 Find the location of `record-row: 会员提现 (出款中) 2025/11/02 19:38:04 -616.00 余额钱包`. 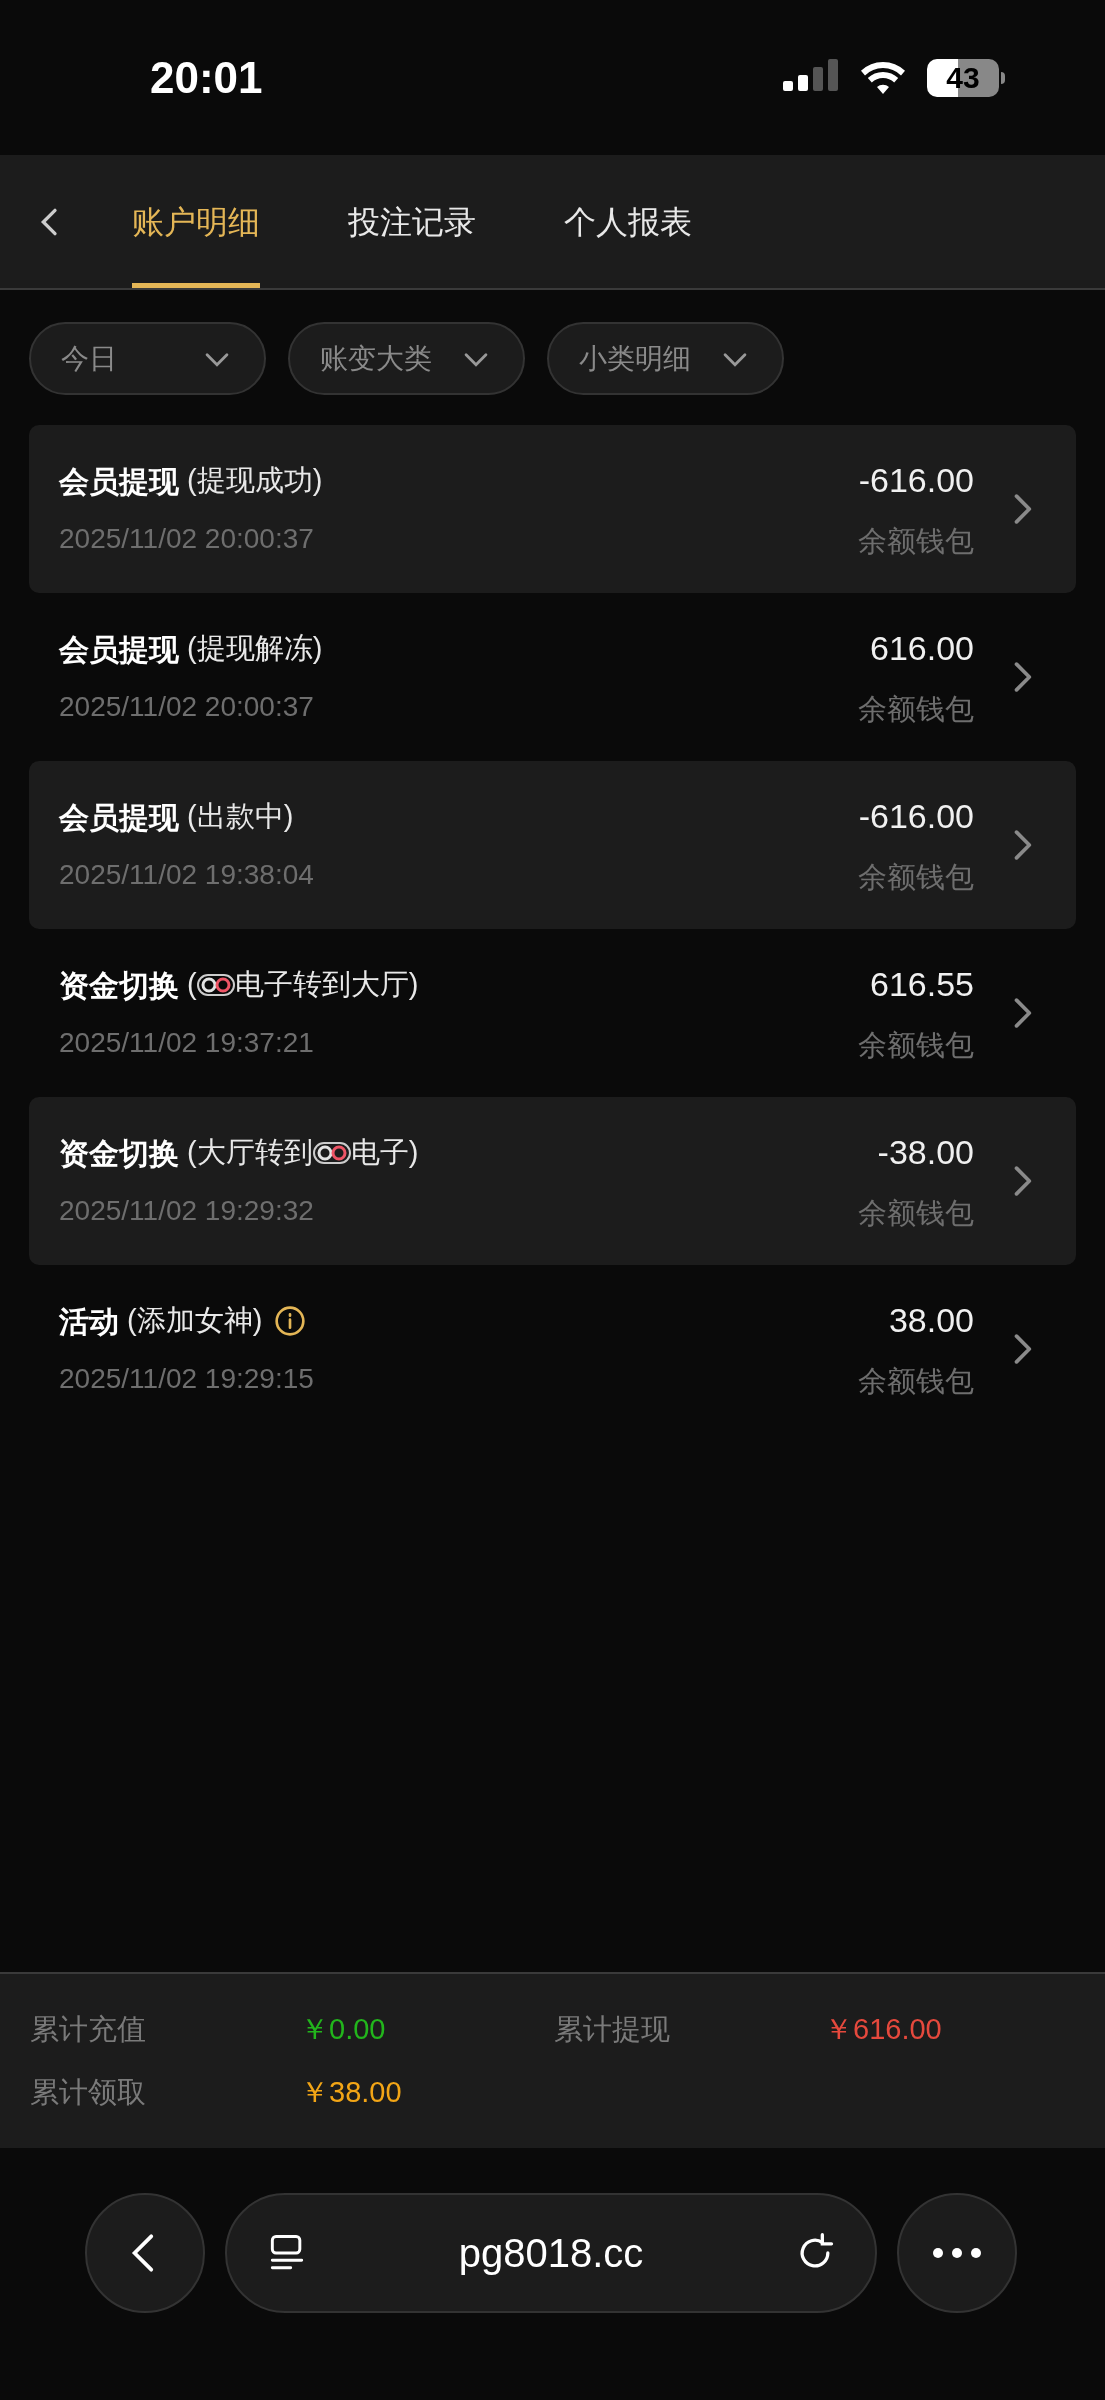

record-row: 会员提现 (出款中) 2025/11/02 19:38:04 -616.00 余额钱包 is located at coordinates (552, 845).